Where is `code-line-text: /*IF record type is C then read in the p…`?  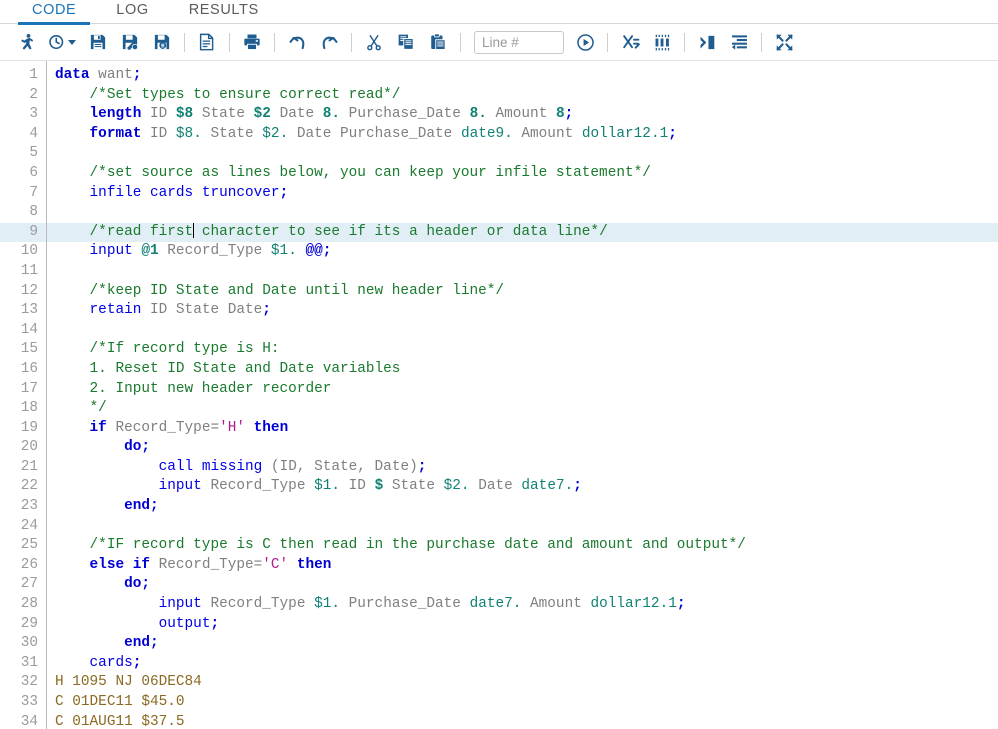
code-line-text: /*IF record type is C then read in the p… is located at coordinates (522, 546).